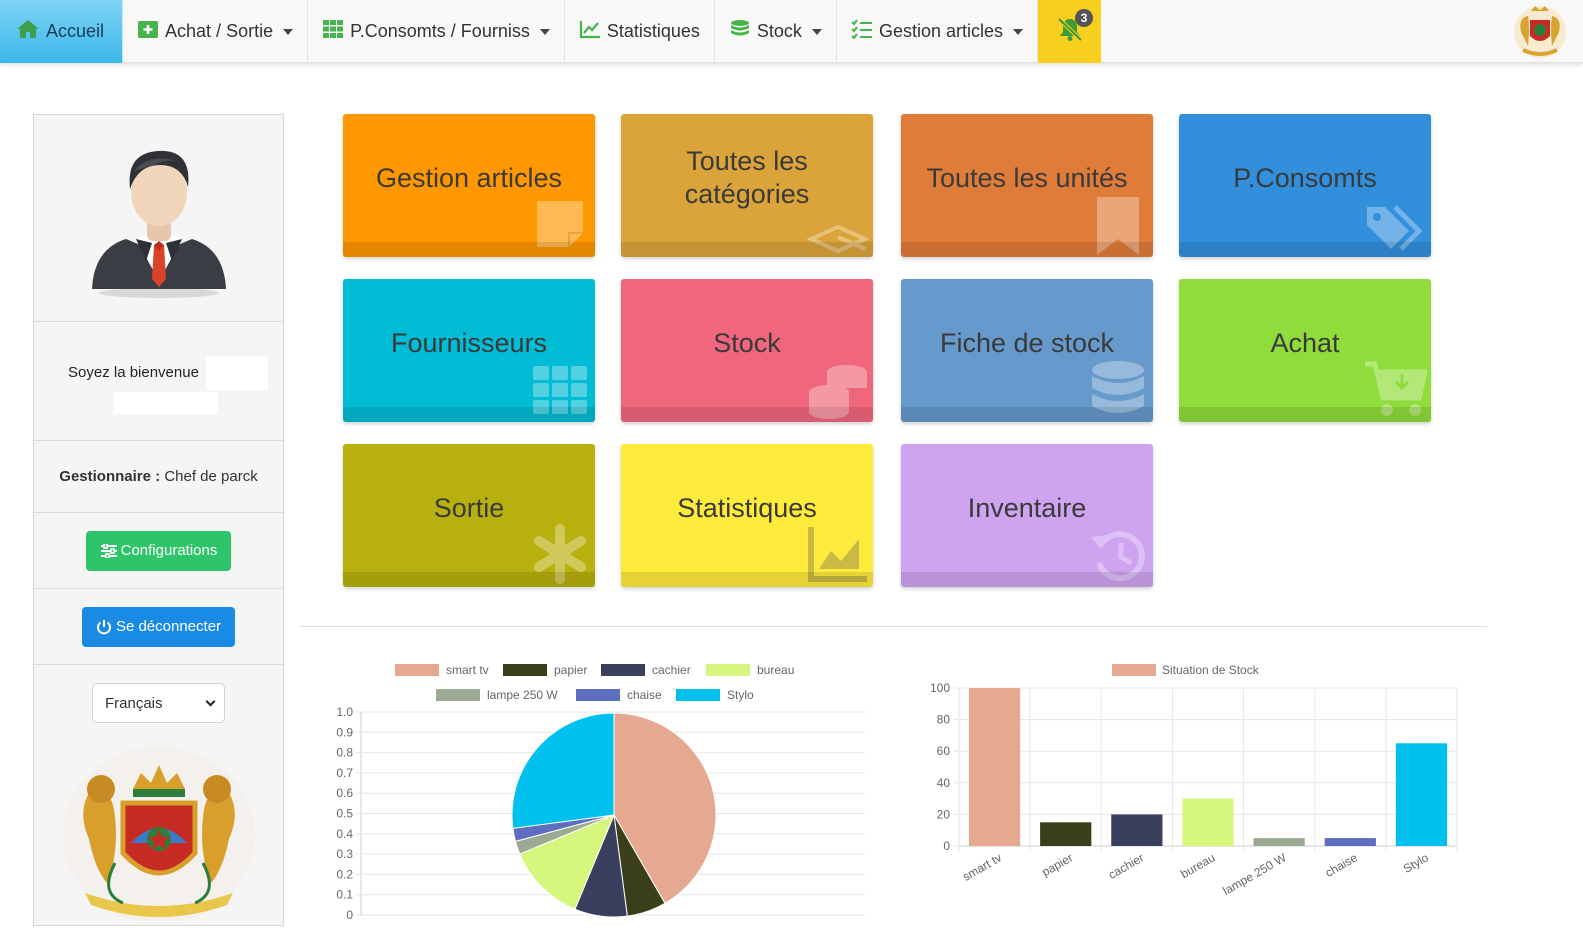 This screenshot has height=949, width=1583. I want to click on section-divider, so click(893, 626).